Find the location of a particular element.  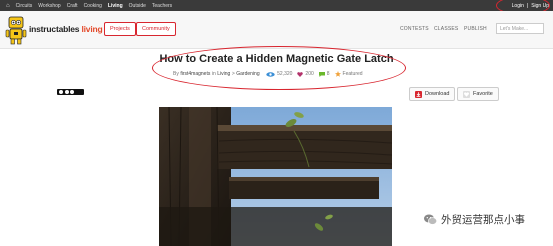

home-icon: ⌂ is located at coordinates (8, 6).